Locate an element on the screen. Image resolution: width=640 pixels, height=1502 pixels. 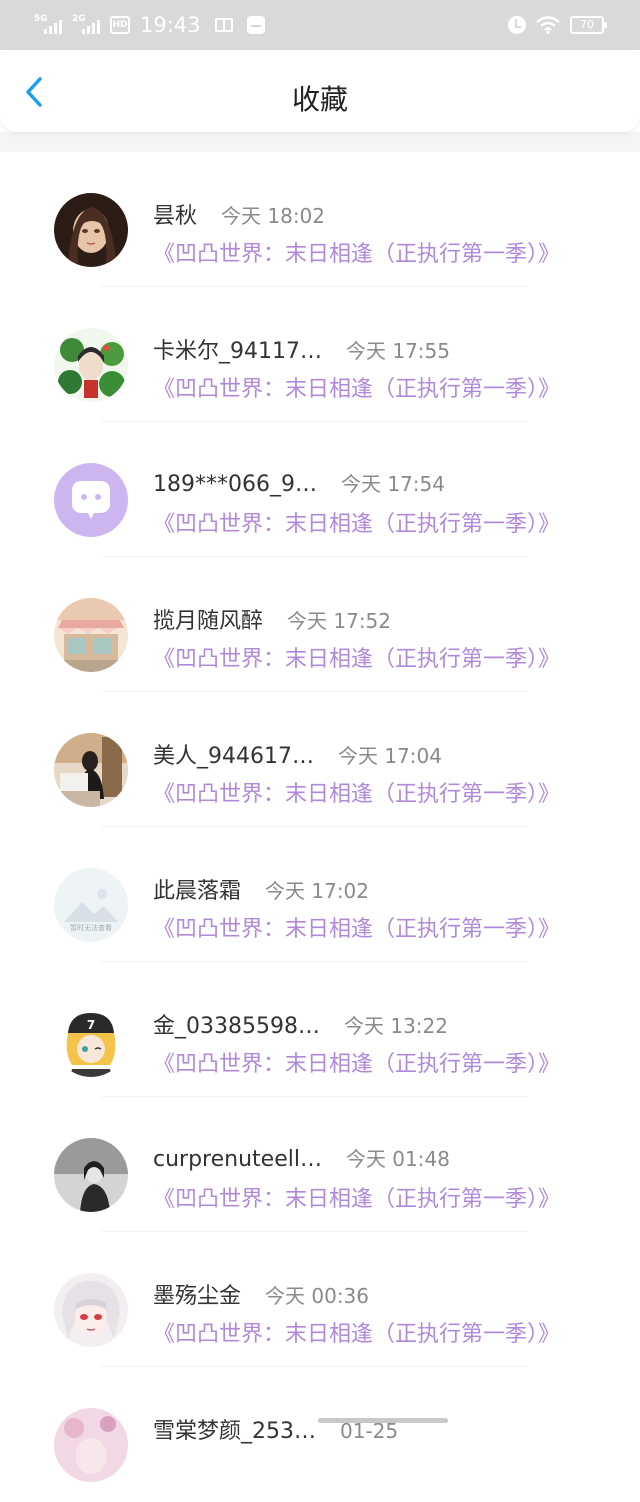
favorite-time: 今天 17:54 is located at coordinates (392, 484).